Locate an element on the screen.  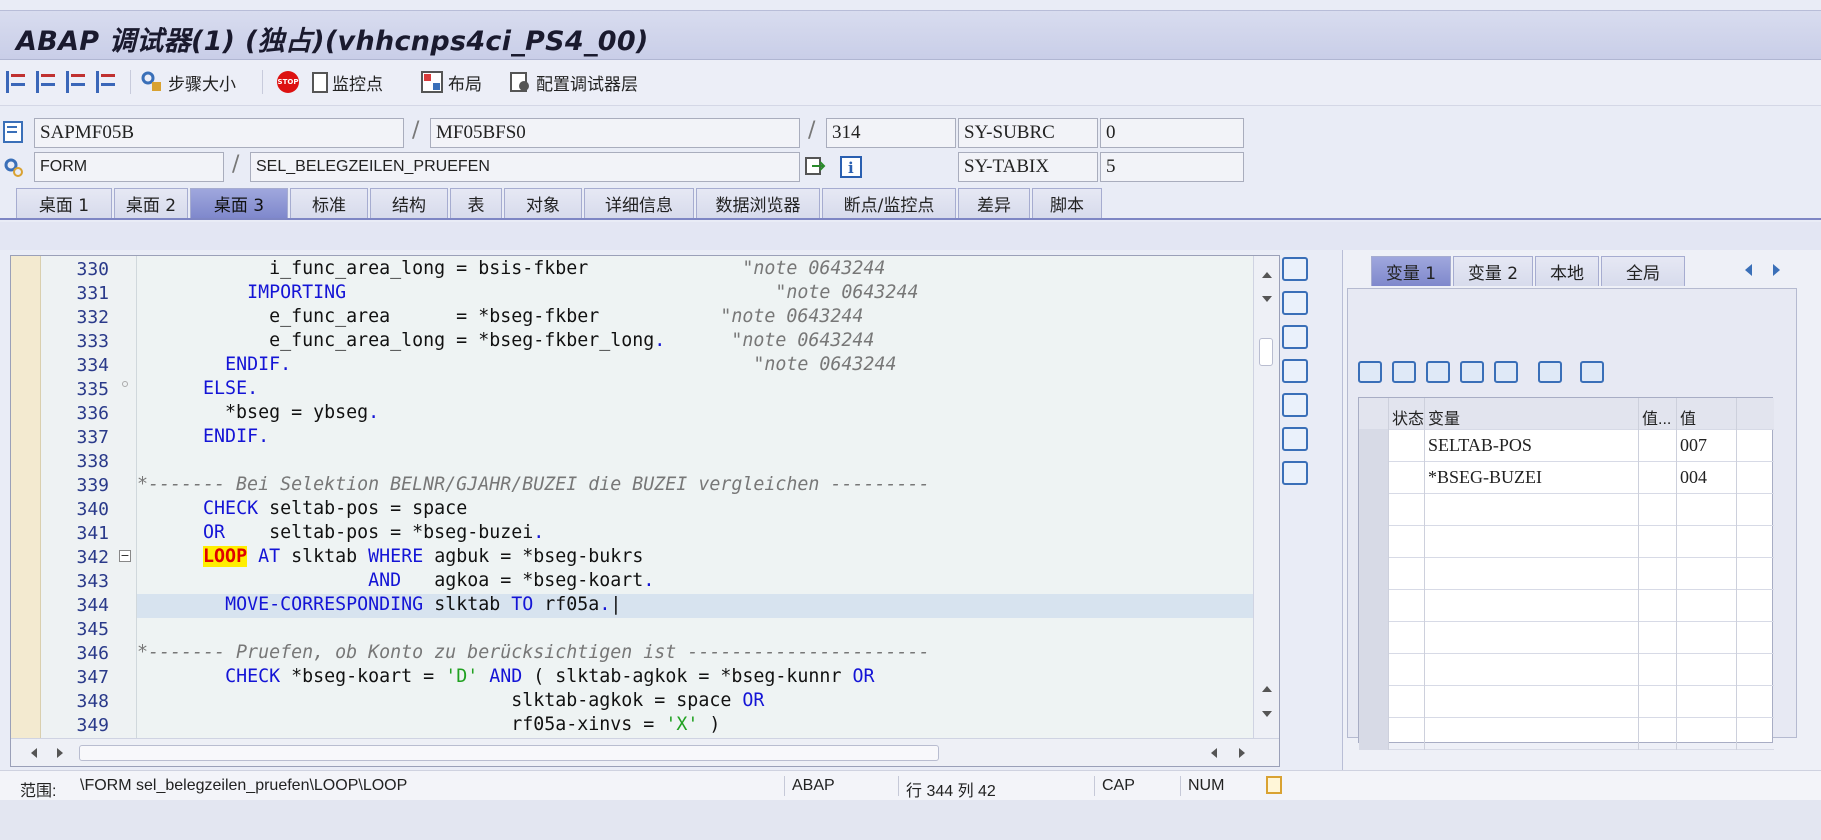
event-type-field: FORM is located at coordinates (129, 167).